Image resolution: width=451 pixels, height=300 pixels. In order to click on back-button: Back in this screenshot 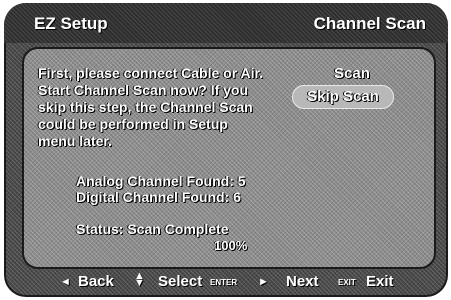, I will do `click(96, 281)`.